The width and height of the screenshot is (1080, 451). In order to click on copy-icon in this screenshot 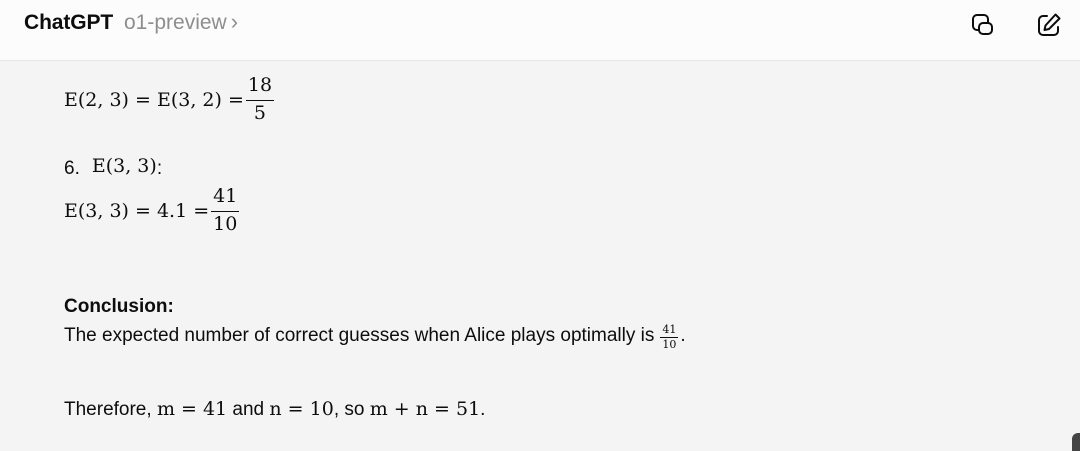, I will do `click(982, 24)`.